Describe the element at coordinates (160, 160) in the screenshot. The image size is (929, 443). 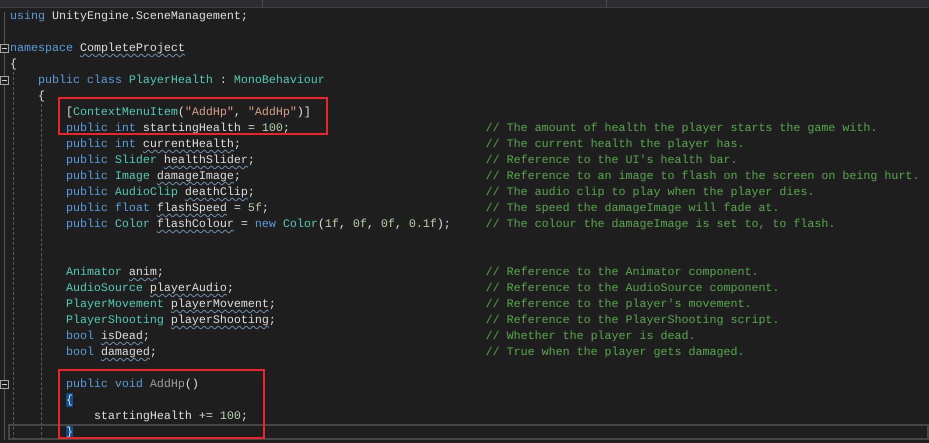
I see `code-line: public Slider healthSlider;` at that location.